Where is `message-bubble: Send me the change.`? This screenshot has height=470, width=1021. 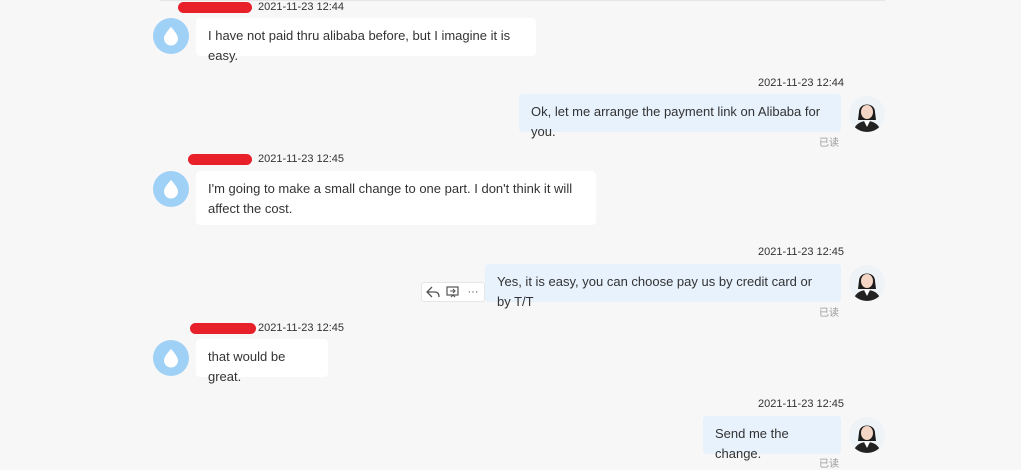
message-bubble: Send me the change. is located at coordinates (772, 438).